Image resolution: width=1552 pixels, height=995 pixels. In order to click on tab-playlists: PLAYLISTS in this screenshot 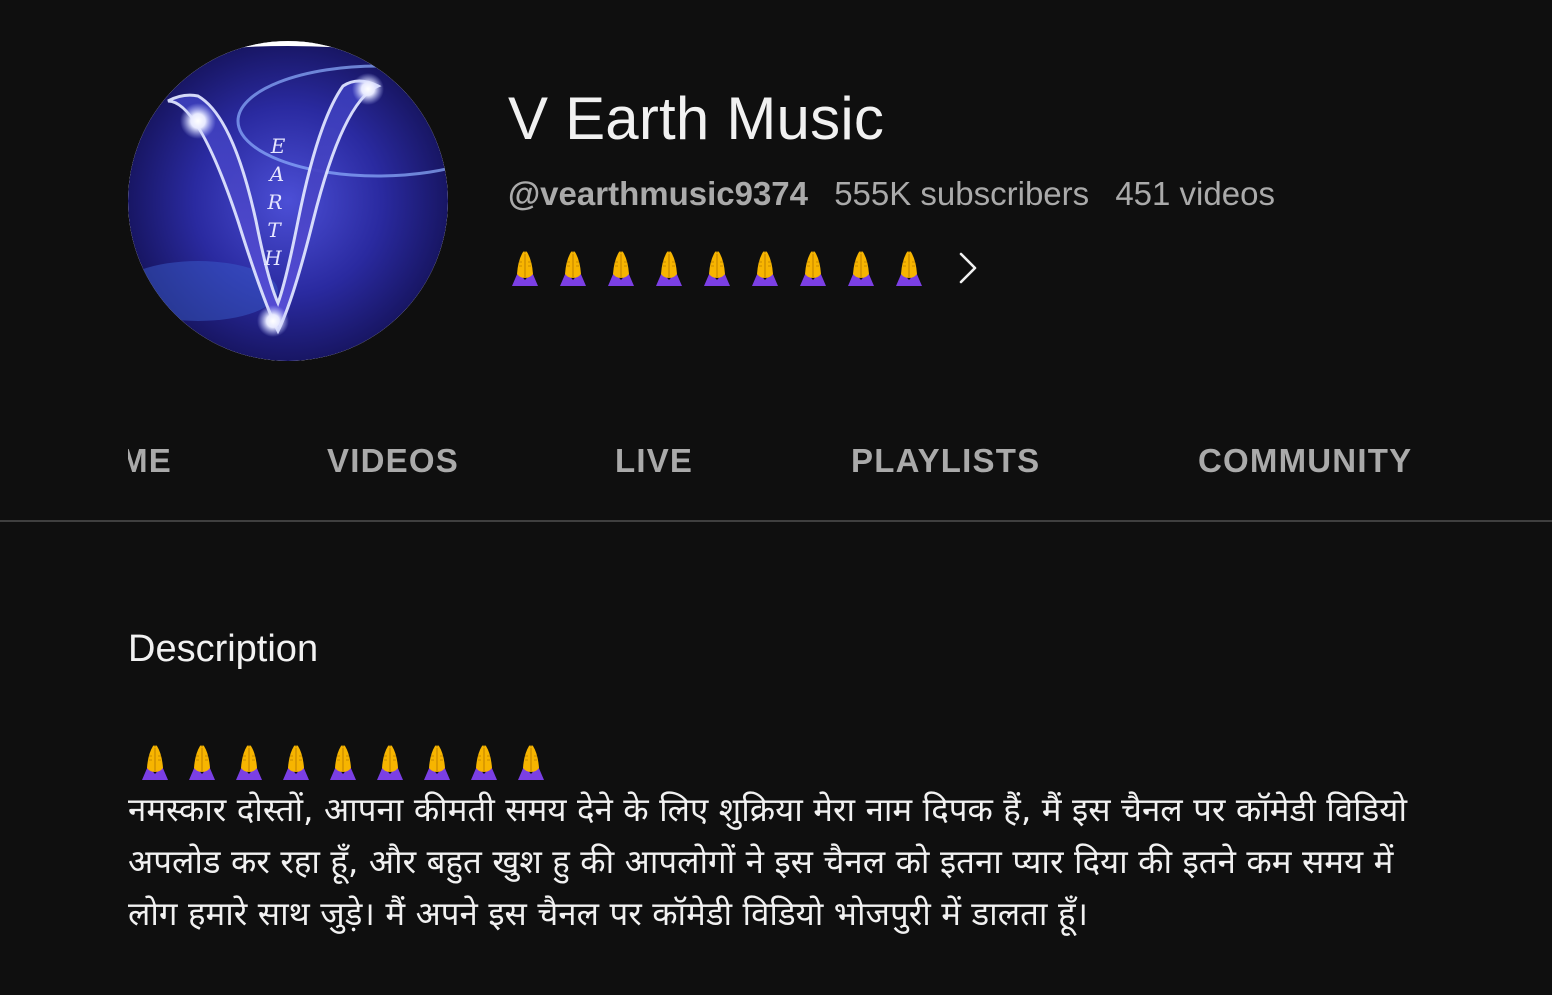, I will do `click(945, 475)`.